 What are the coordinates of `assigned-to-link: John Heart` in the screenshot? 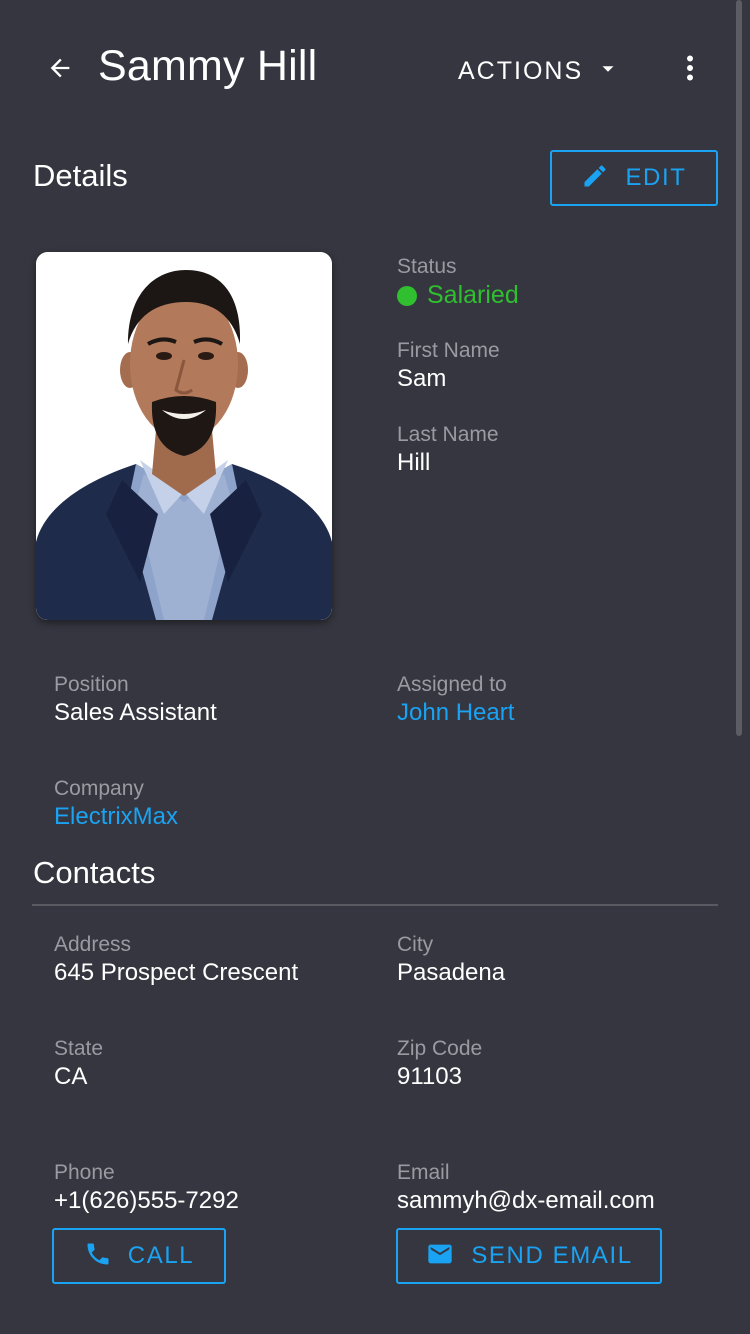 It's located at (455, 713).